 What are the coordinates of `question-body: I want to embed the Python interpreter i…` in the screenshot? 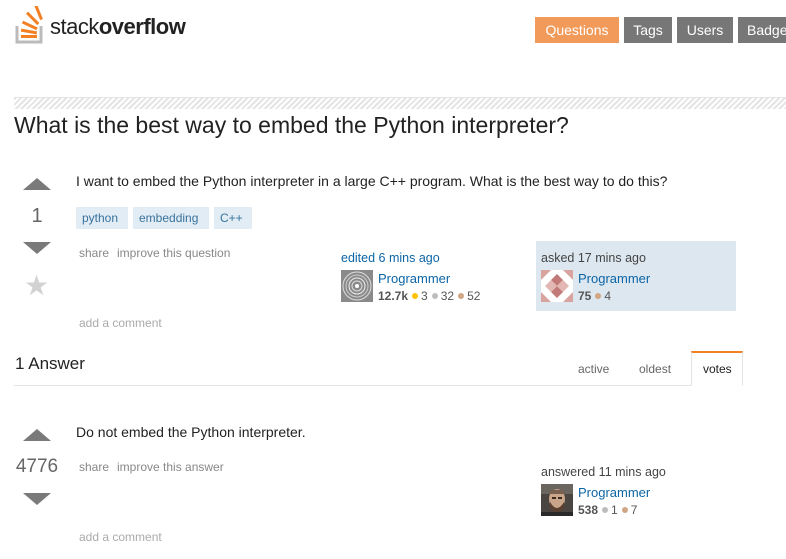 It's located at (372, 181).